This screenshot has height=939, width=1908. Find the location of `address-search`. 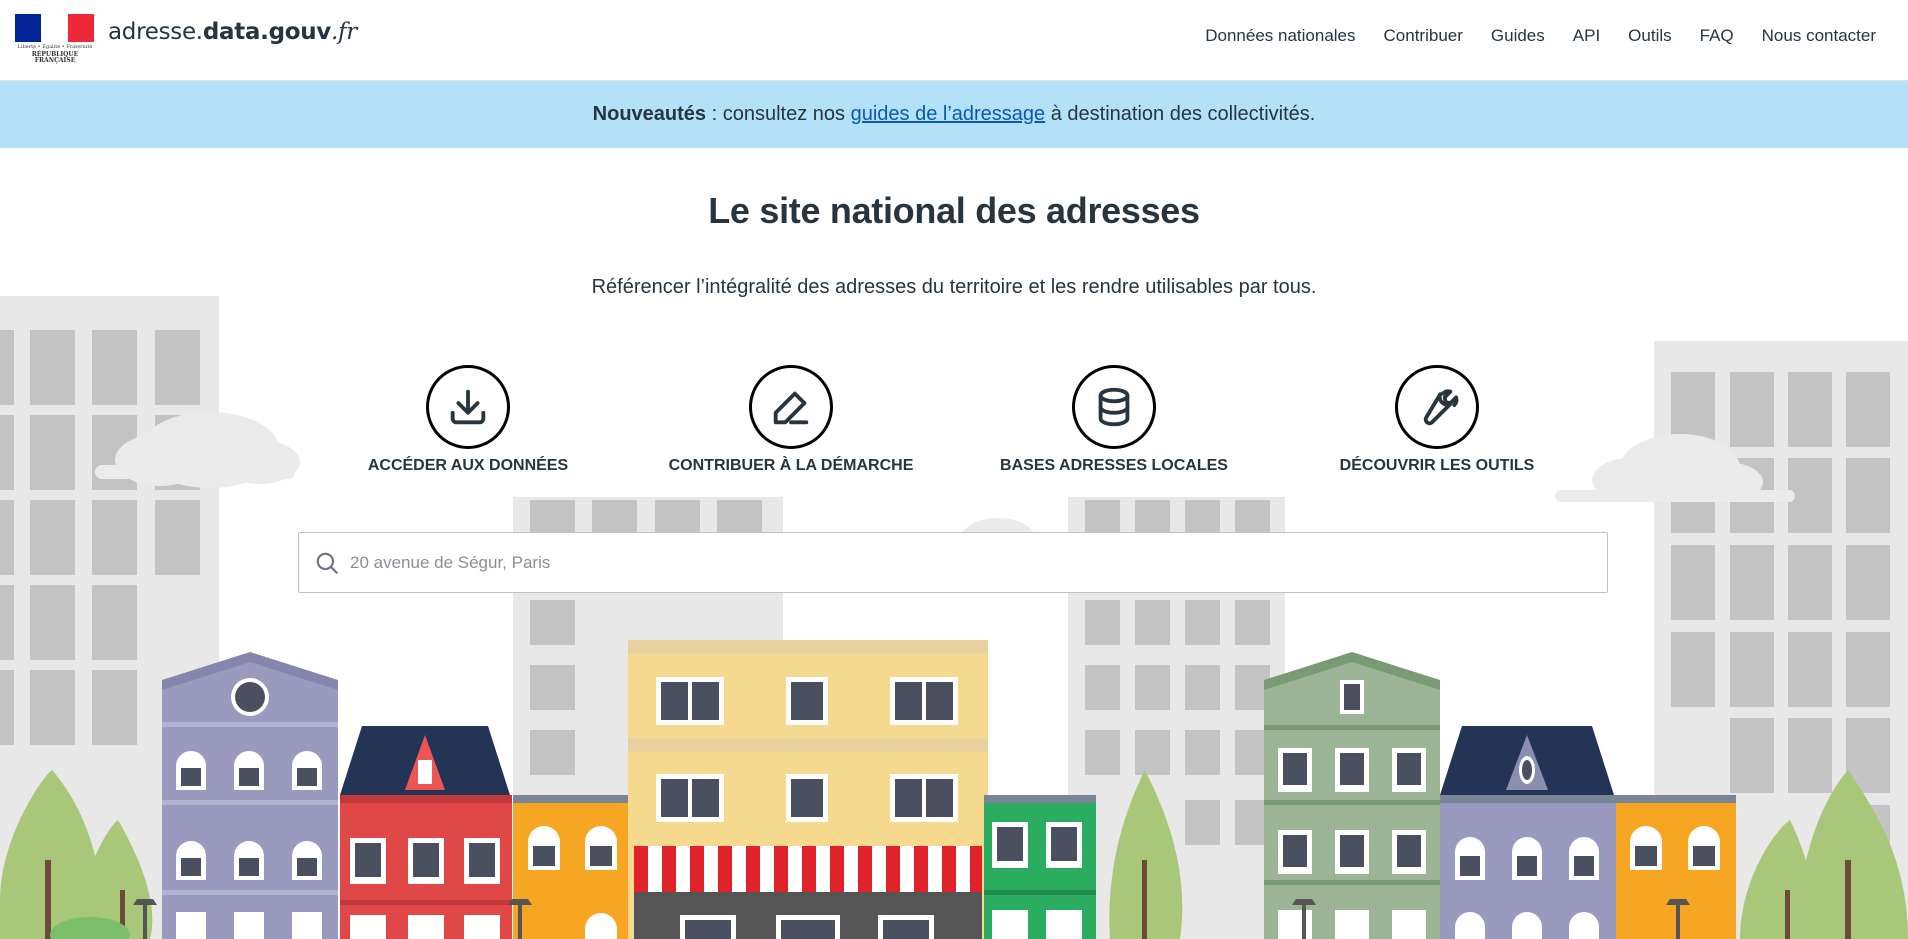

address-search is located at coordinates (953, 562).